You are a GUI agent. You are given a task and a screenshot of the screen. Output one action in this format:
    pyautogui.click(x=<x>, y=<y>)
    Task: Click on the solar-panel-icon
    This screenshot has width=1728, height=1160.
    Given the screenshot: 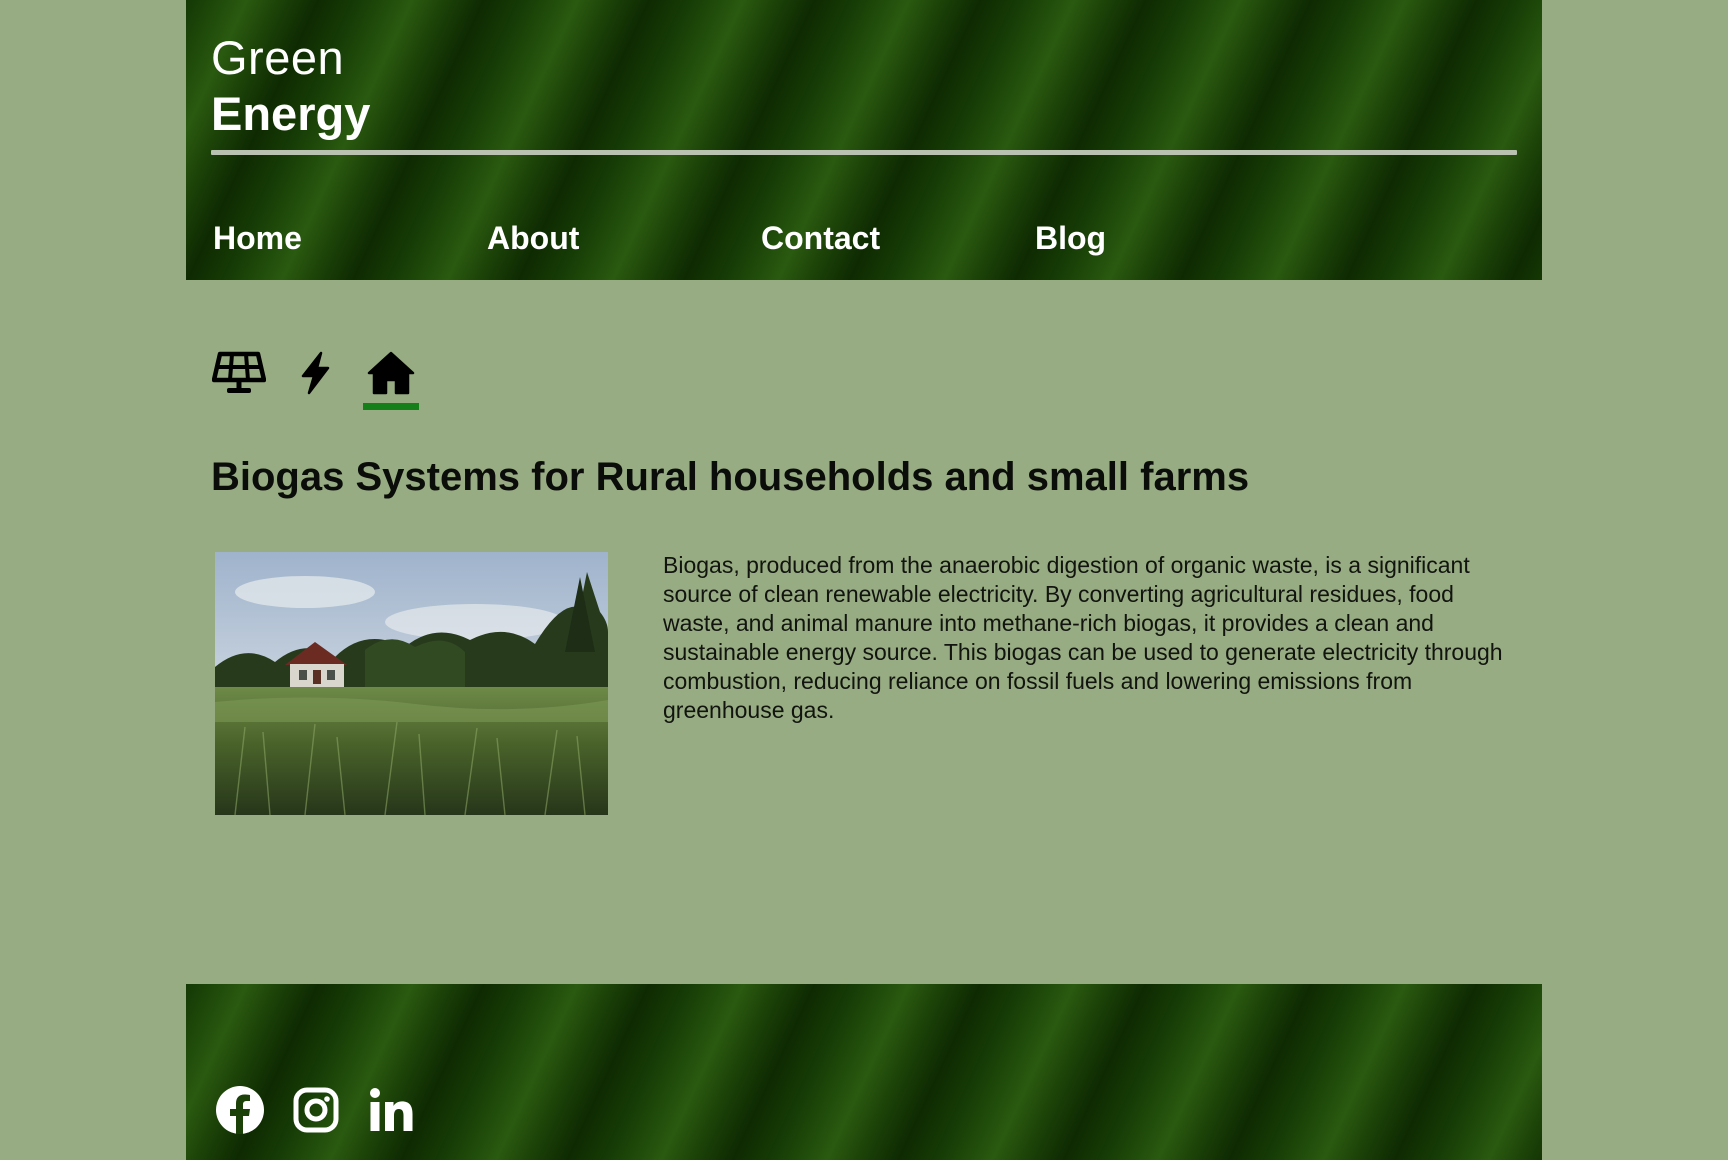 What is the action you would take?
    pyautogui.click(x=239, y=372)
    